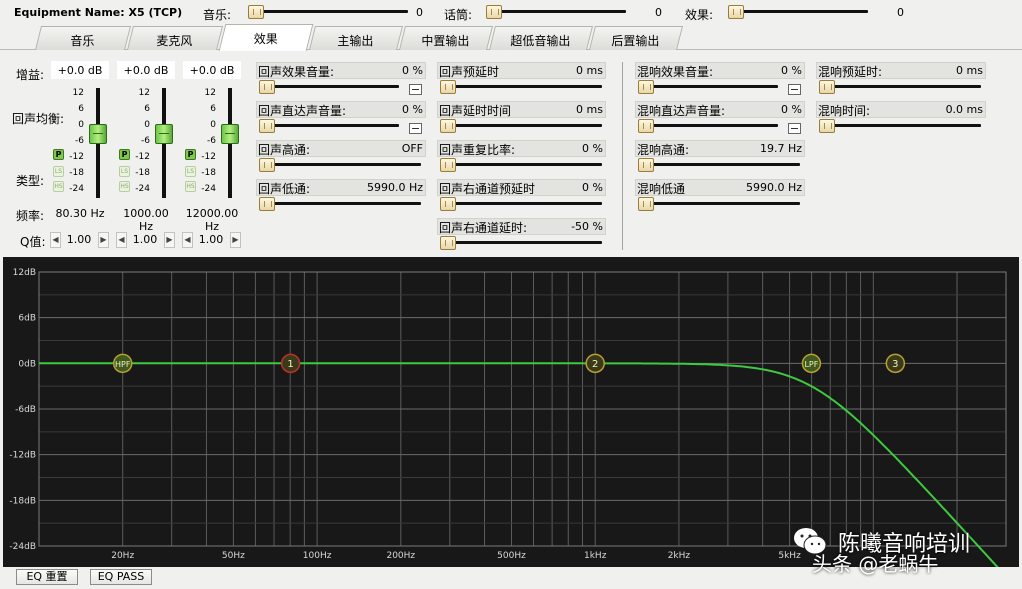 This screenshot has width=1022, height=589. Describe the element at coordinates (415, 128) in the screenshot. I see `echo-direct-mute-toggle` at that location.